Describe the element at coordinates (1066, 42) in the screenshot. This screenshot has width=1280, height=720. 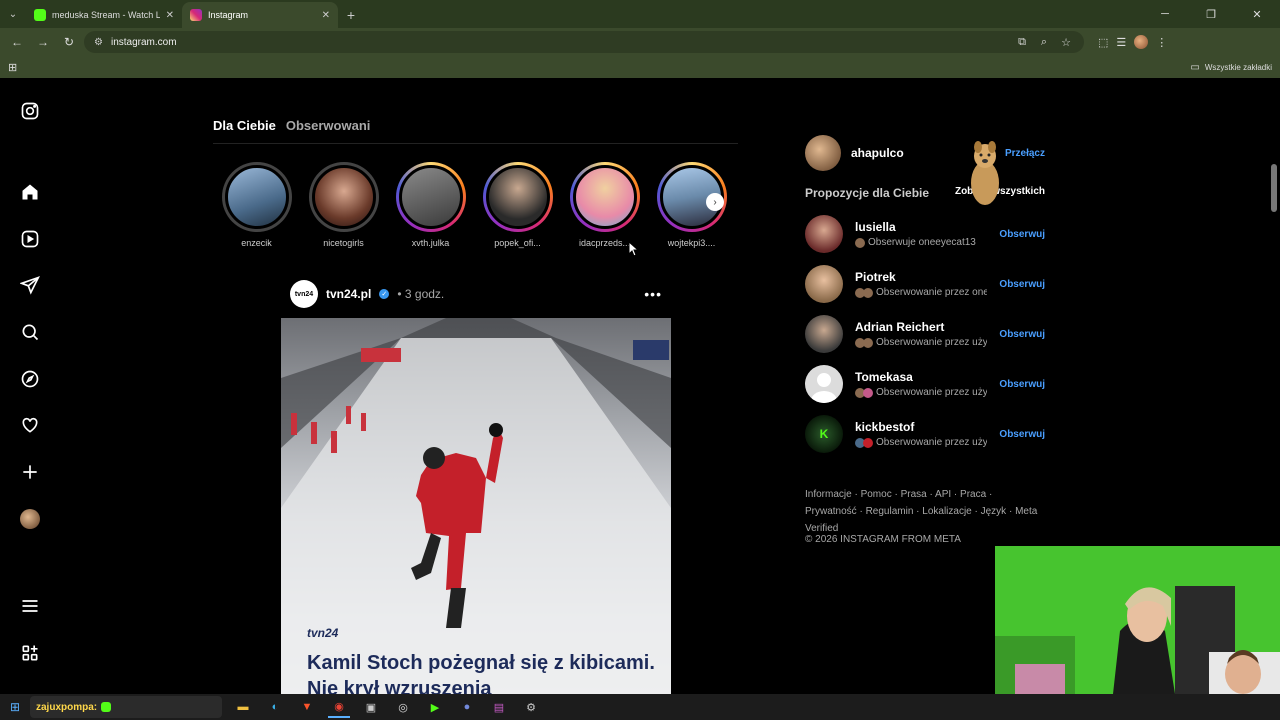
I see `bookmark-star-icon: ☆` at that location.